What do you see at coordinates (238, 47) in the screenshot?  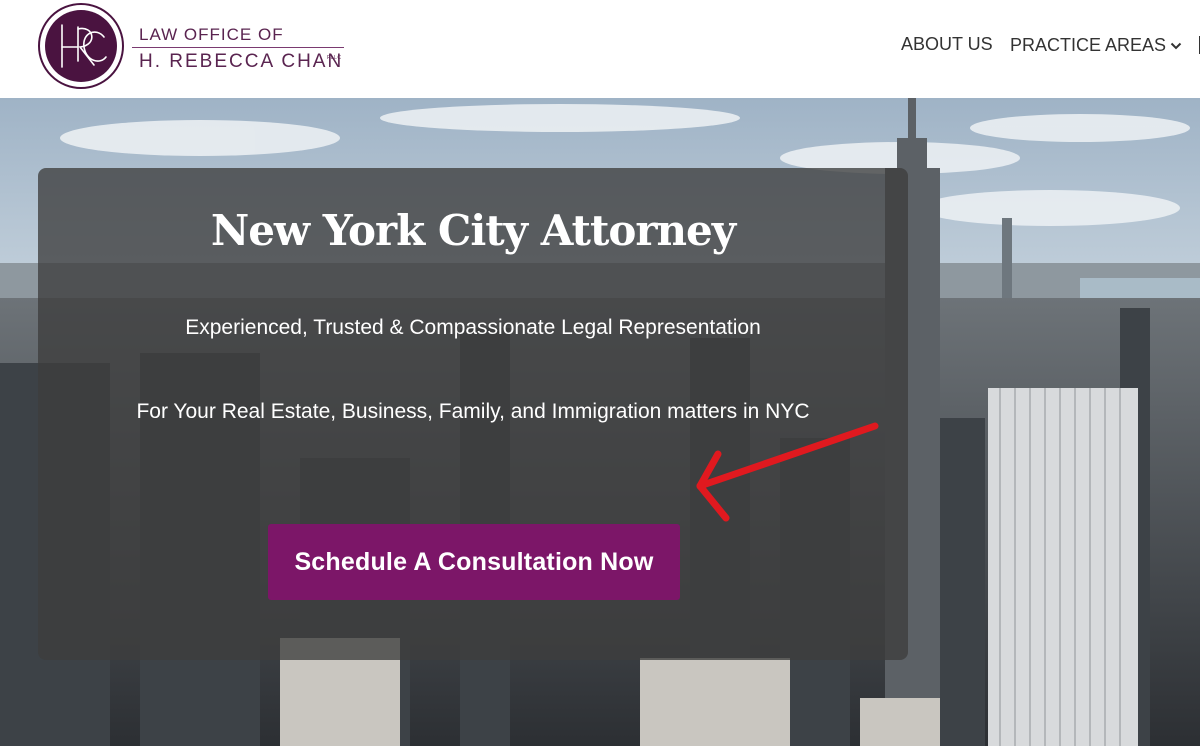 I see `logo-divider` at bounding box center [238, 47].